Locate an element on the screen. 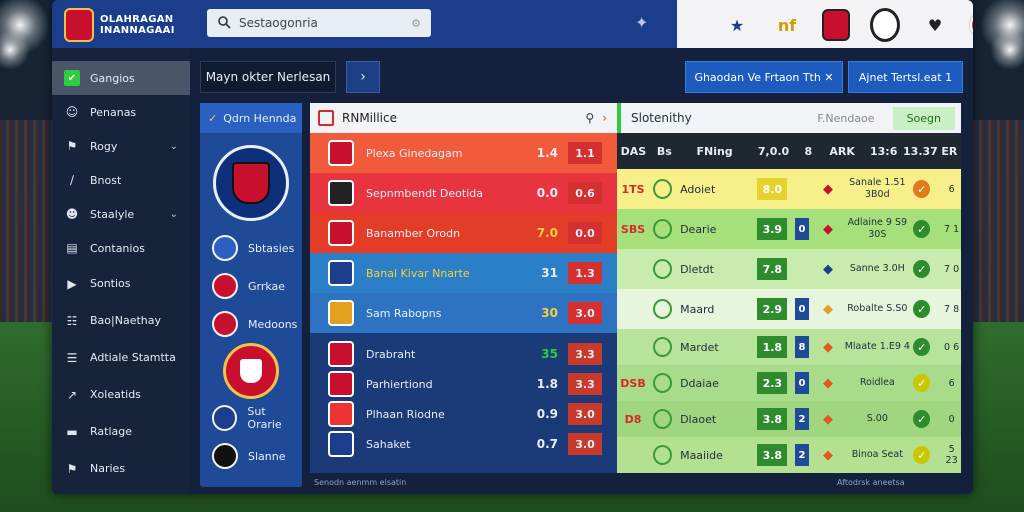 The height and width of the screenshot is (512, 1024). stats-link: F.Nendaoe is located at coordinates (845, 118).